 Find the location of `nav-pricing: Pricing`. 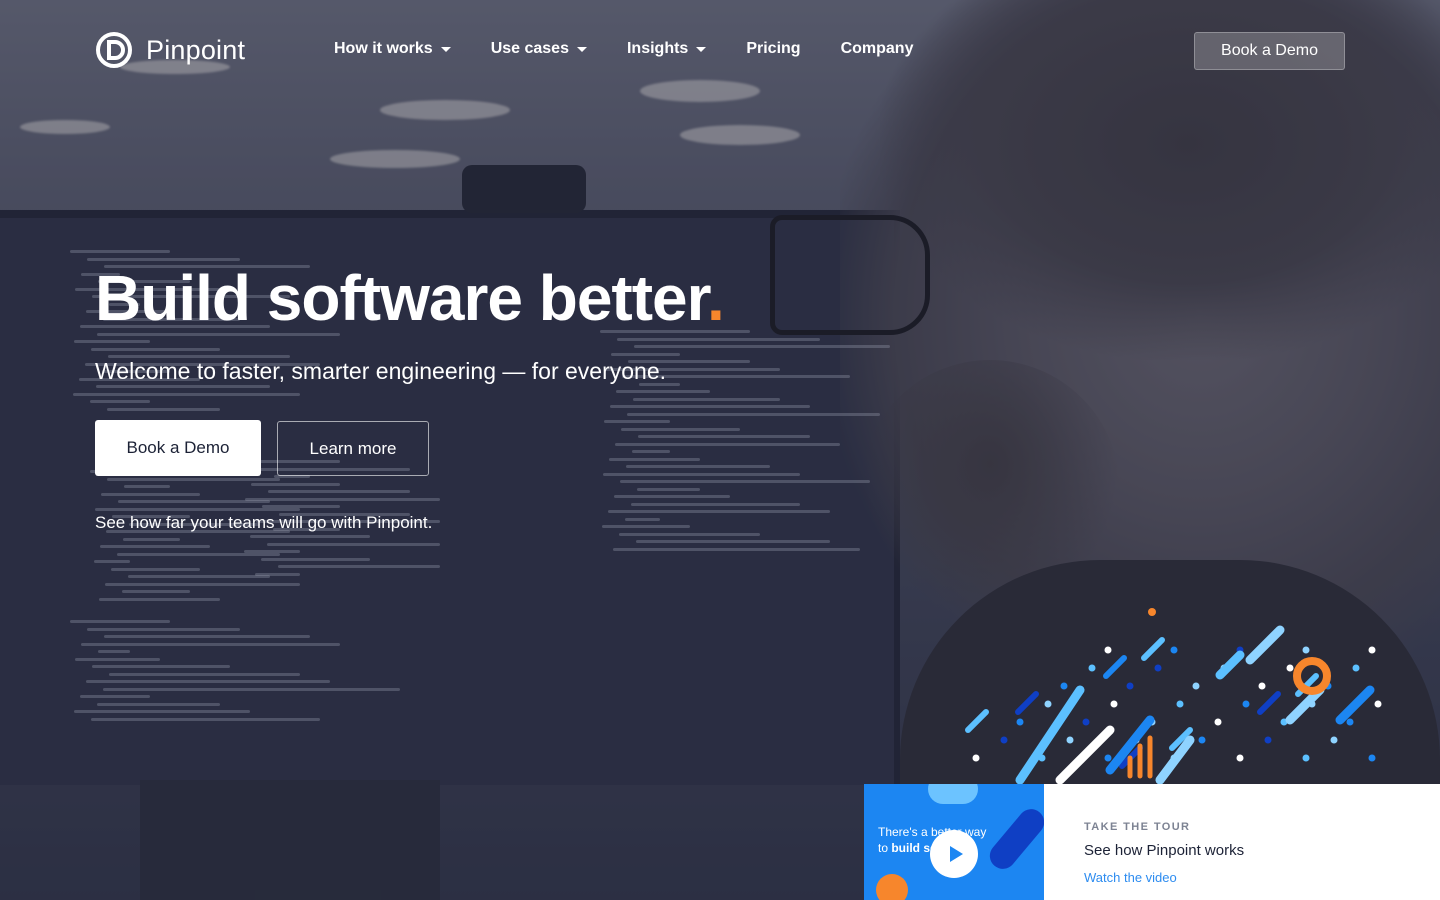

nav-pricing: Pricing is located at coordinates (773, 49).